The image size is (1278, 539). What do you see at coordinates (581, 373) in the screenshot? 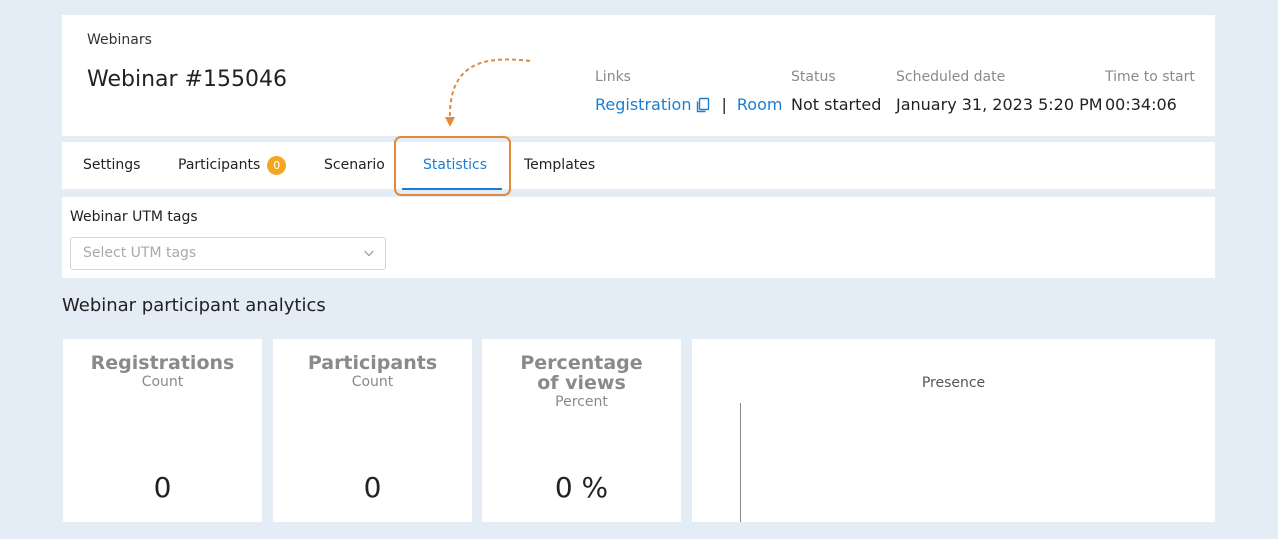
I see `stat-title: Percentage of views` at bounding box center [581, 373].